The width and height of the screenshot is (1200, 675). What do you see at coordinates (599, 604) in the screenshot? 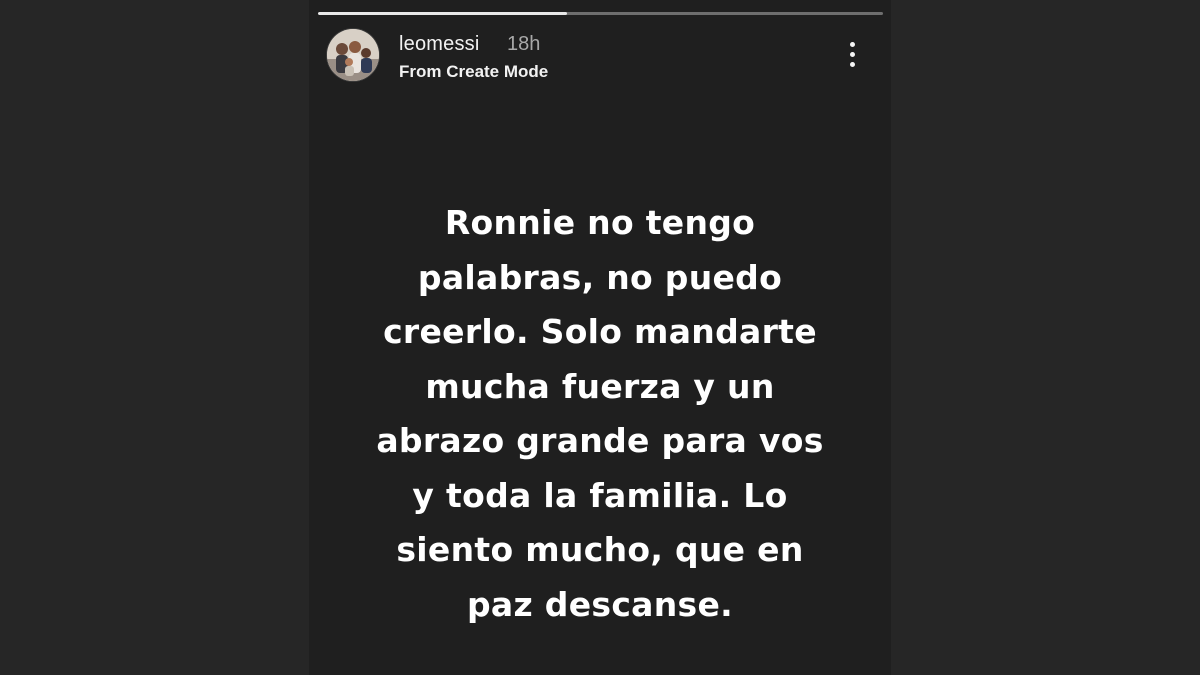
I see `message-line: paz descanse.` at bounding box center [599, 604].